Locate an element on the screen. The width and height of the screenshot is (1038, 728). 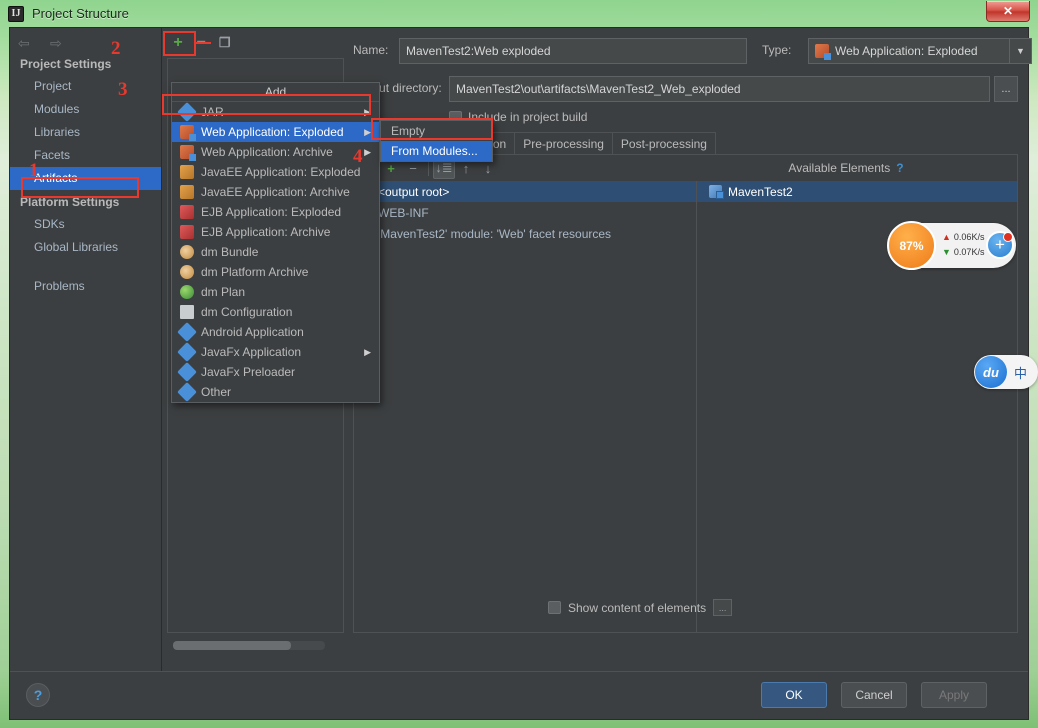
sidebar-group-project-settings: Project Settings is located at coordinates (66, 64).